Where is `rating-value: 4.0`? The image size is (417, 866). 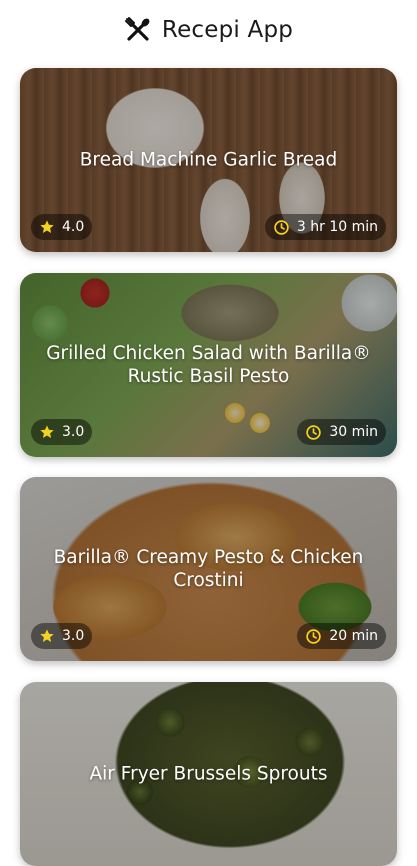
rating-value: 4.0 is located at coordinates (73, 227).